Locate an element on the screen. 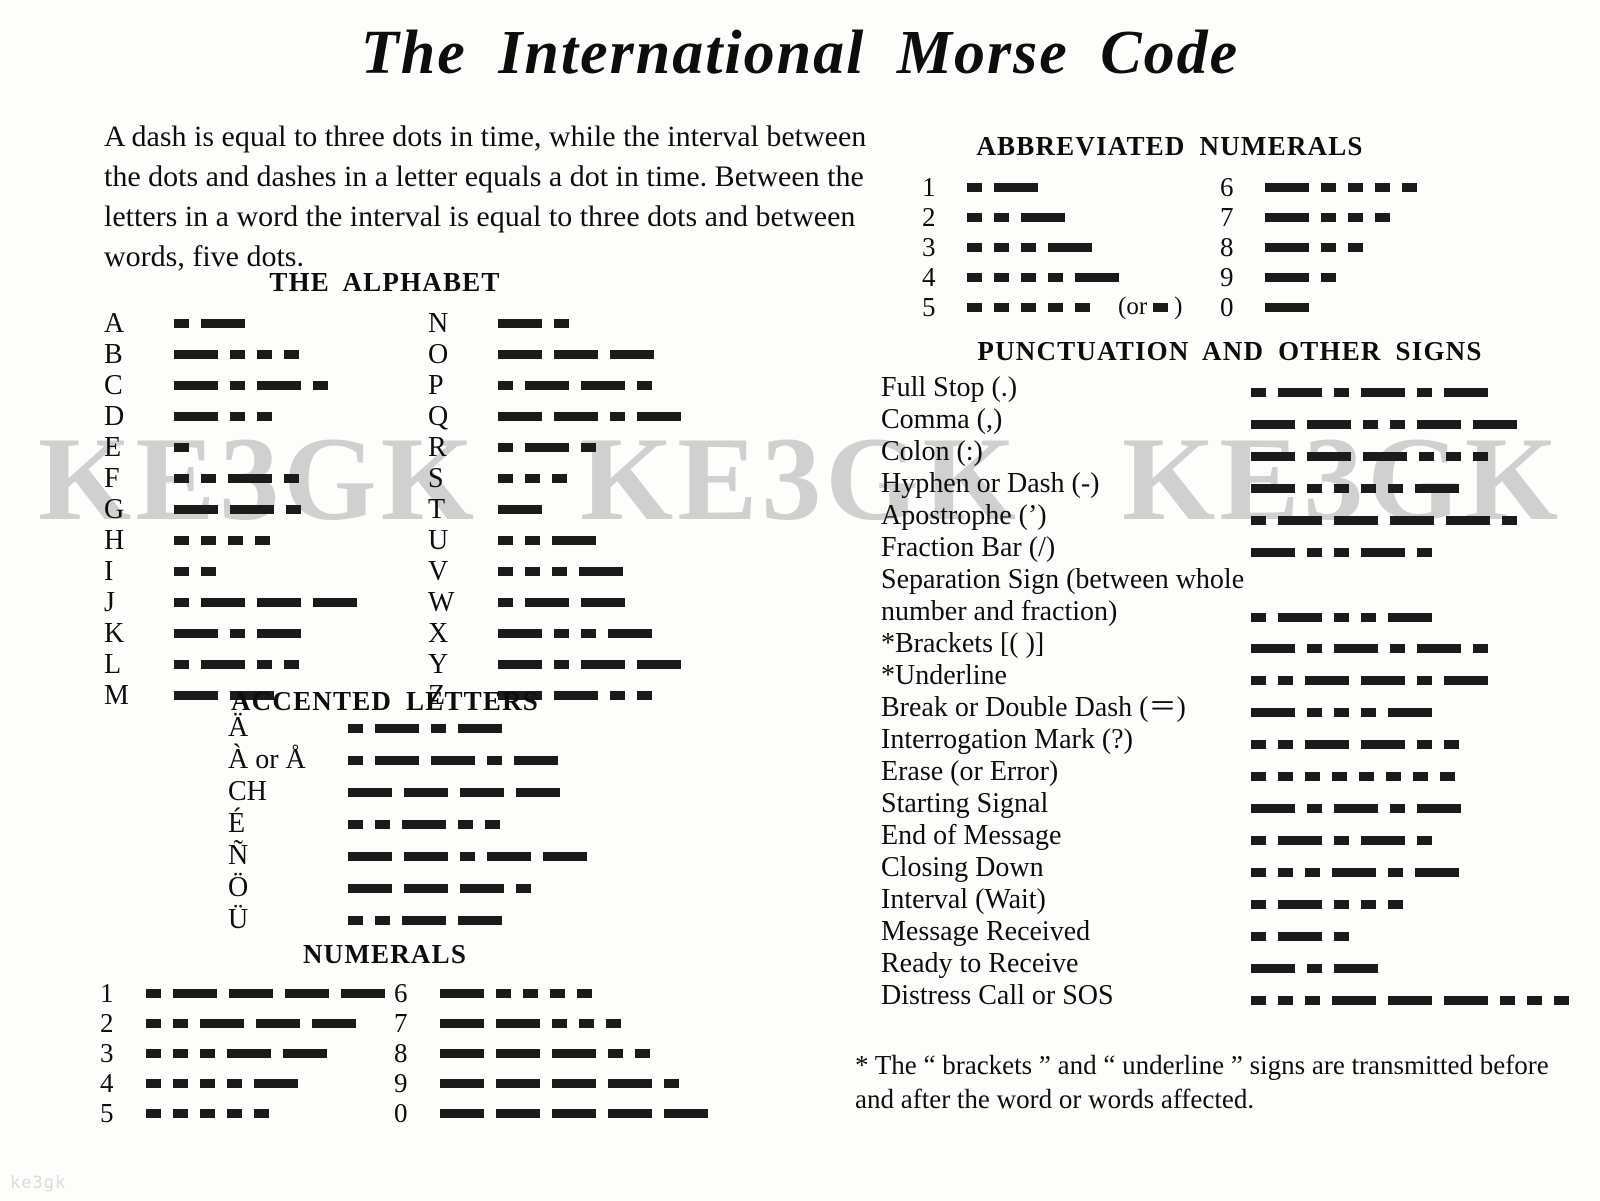  numerals-column-left: 12345 is located at coordinates (242, 1053).